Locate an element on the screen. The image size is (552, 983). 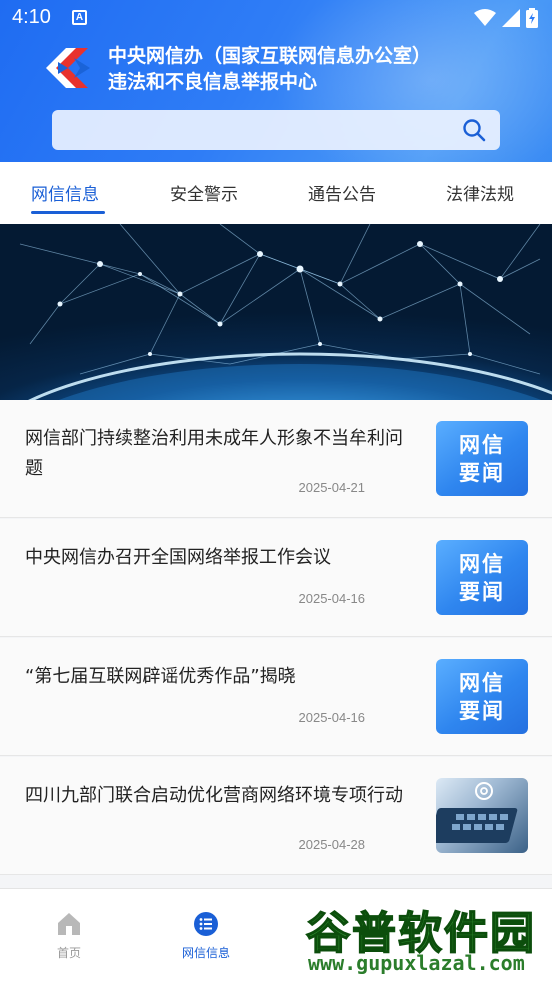
status-icons is located at coordinates (506, 18).